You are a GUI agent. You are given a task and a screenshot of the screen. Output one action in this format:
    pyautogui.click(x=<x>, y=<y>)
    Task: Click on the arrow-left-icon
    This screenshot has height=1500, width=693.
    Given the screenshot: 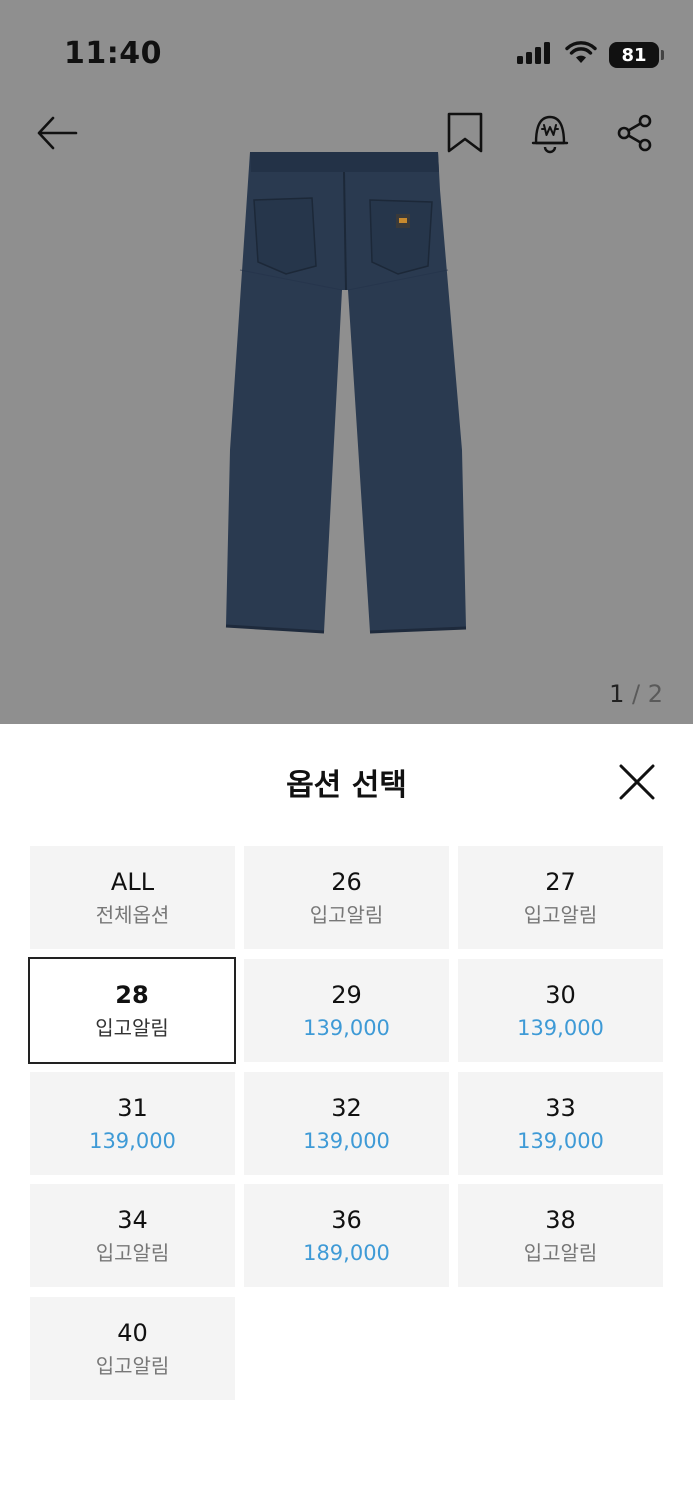 What is the action you would take?
    pyautogui.click(x=57, y=135)
    